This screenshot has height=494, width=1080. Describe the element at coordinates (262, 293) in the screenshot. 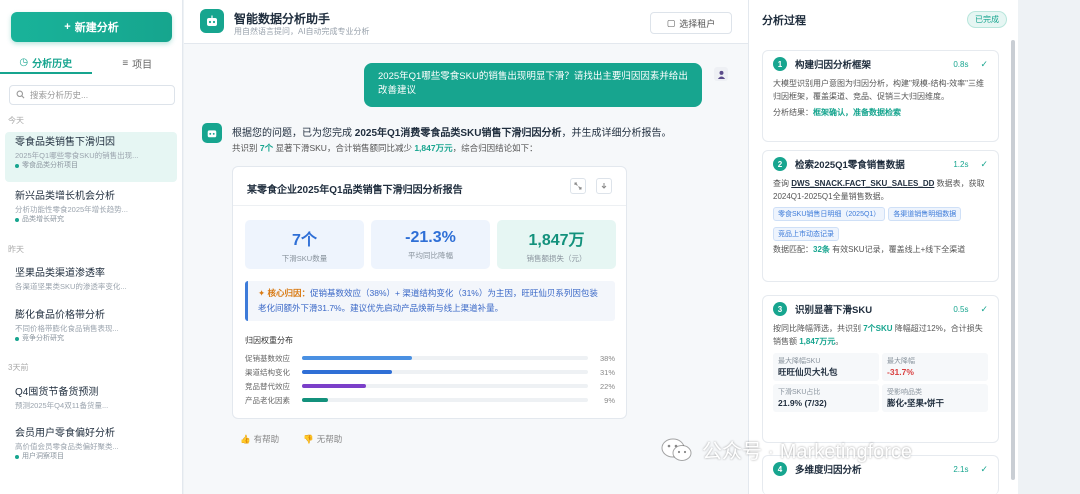

I see `bulb-icon: ✦` at that location.